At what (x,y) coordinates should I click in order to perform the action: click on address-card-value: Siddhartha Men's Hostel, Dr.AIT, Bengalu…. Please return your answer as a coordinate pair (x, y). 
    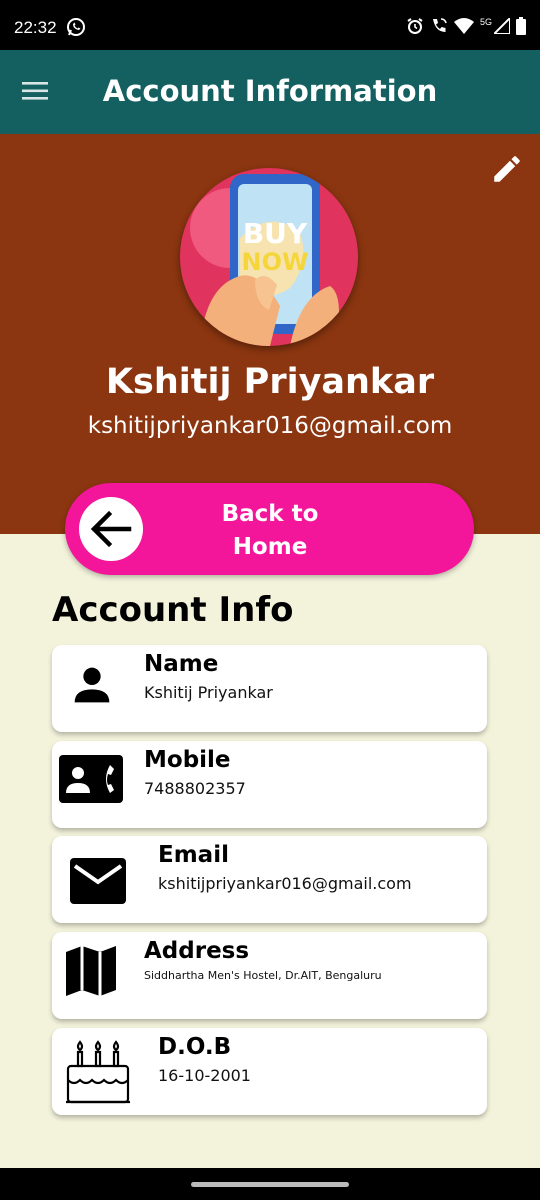
    Looking at the image, I should click on (263, 975).